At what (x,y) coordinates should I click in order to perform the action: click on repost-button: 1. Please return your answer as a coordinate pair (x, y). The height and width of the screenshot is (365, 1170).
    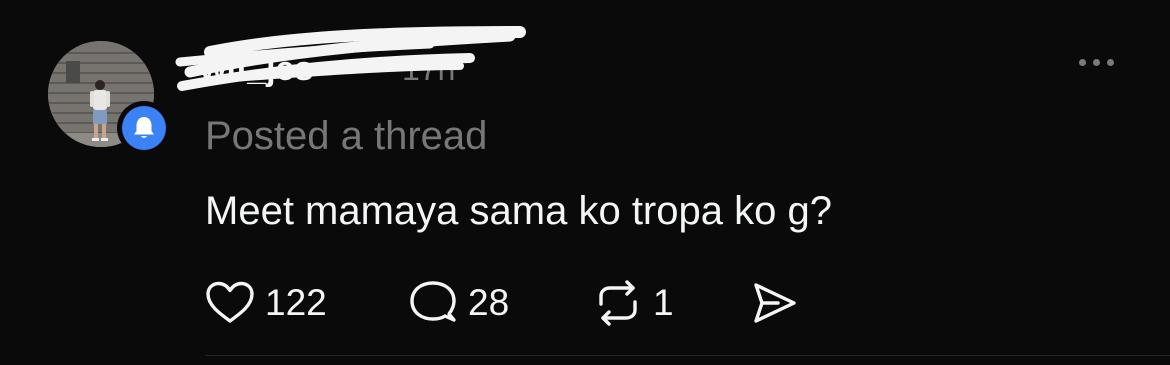
    Looking at the image, I should click on (670, 303).